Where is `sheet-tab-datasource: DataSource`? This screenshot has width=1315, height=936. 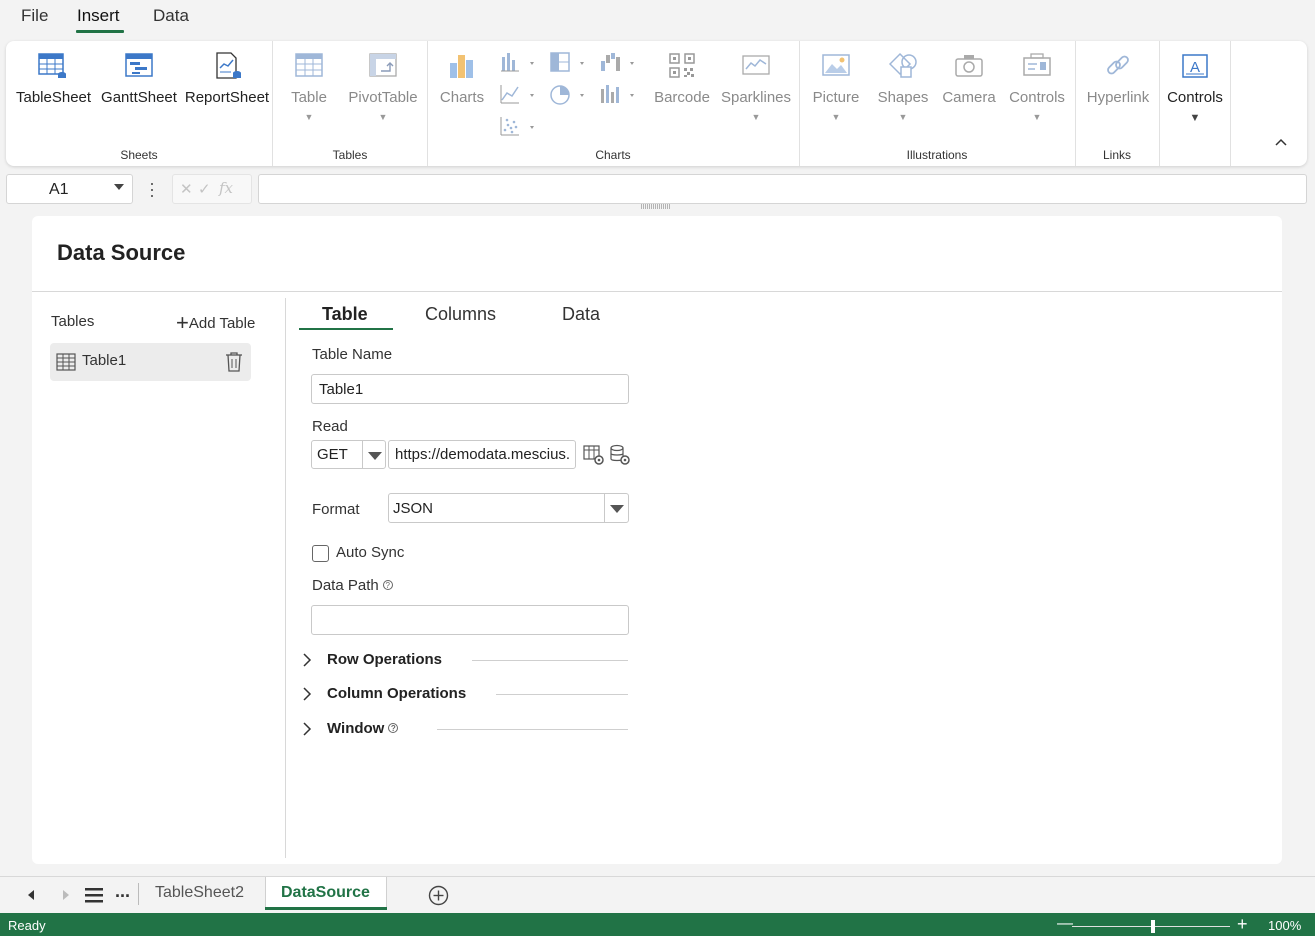 sheet-tab-datasource: DataSource is located at coordinates (325, 893).